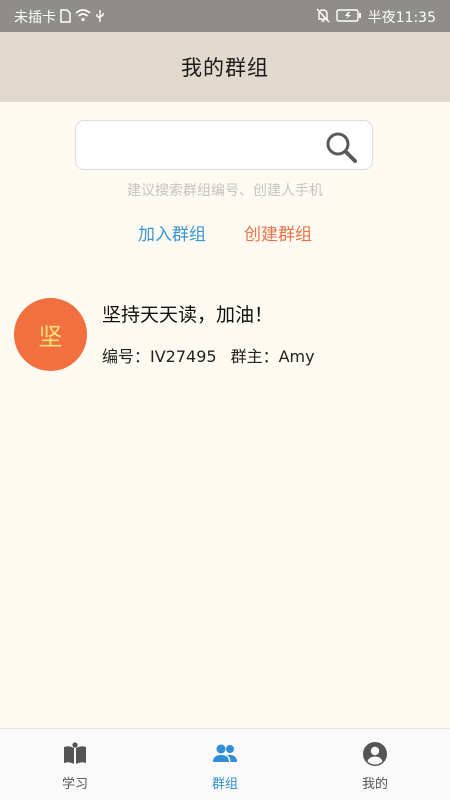 The width and height of the screenshot is (450, 800). I want to click on group-name: 坚持天天读，加油！, so click(188, 315).